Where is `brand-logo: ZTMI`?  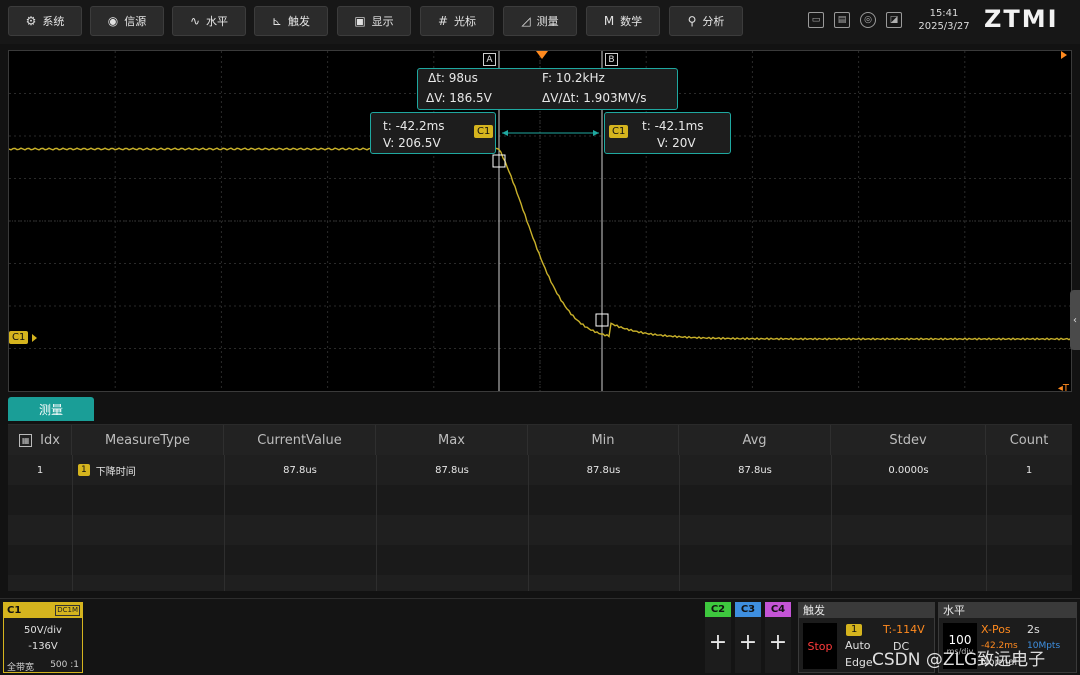
brand-logo: ZTMI is located at coordinates (1021, 19).